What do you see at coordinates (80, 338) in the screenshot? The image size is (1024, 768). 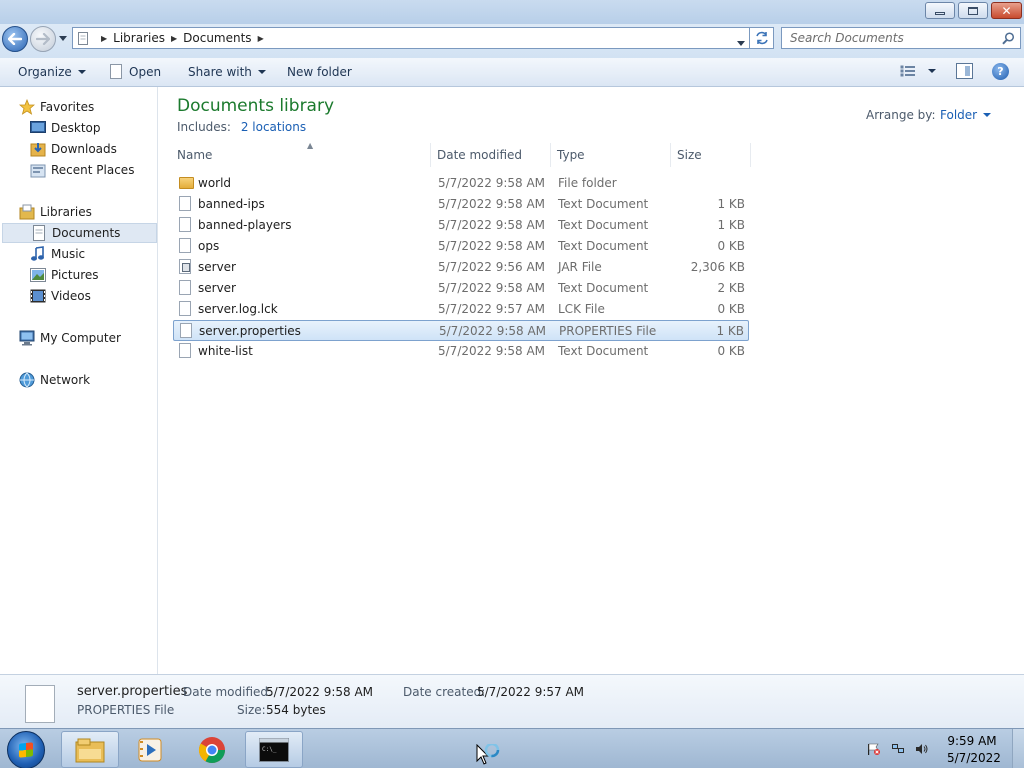 I see `sidebar-item-label: My Computer` at bounding box center [80, 338].